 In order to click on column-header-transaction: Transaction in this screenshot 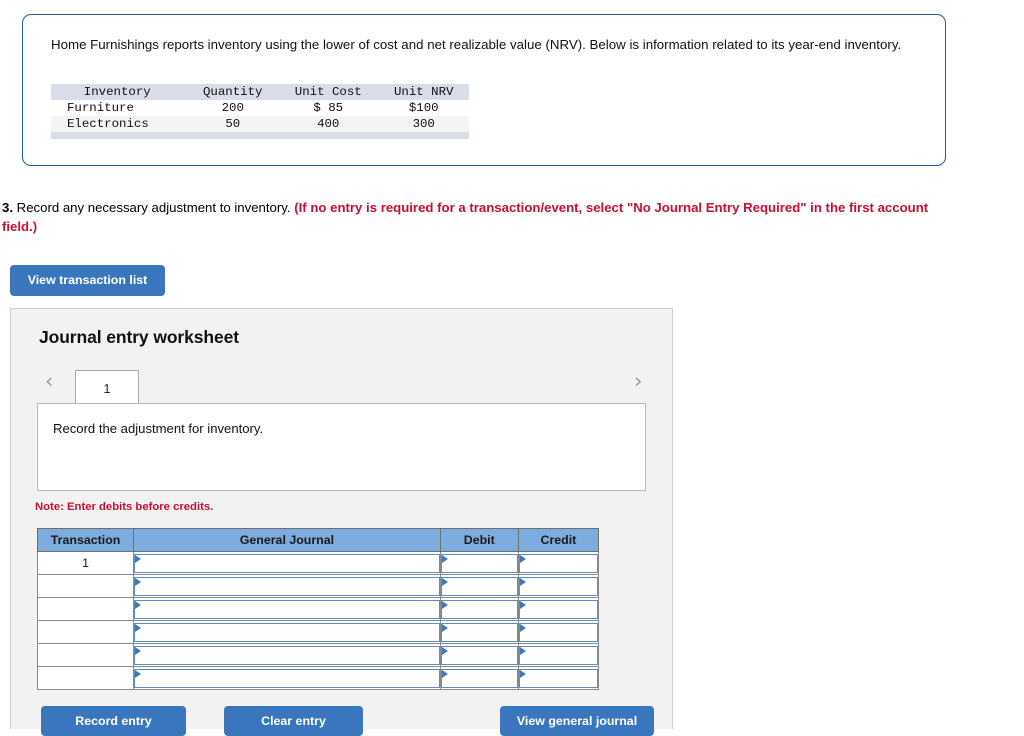, I will do `click(85, 540)`.